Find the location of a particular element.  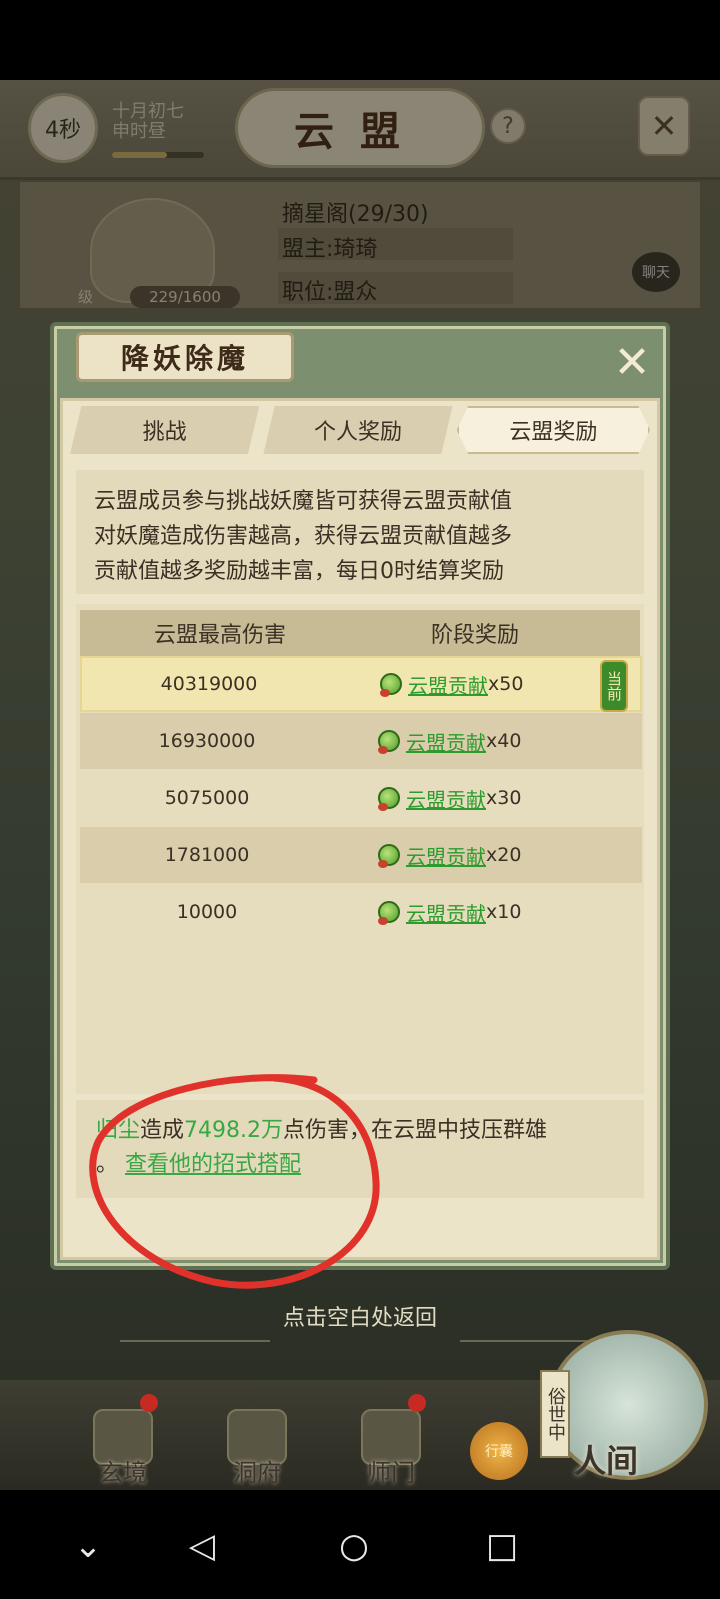

row-damage: 5075000 is located at coordinates (207, 798).